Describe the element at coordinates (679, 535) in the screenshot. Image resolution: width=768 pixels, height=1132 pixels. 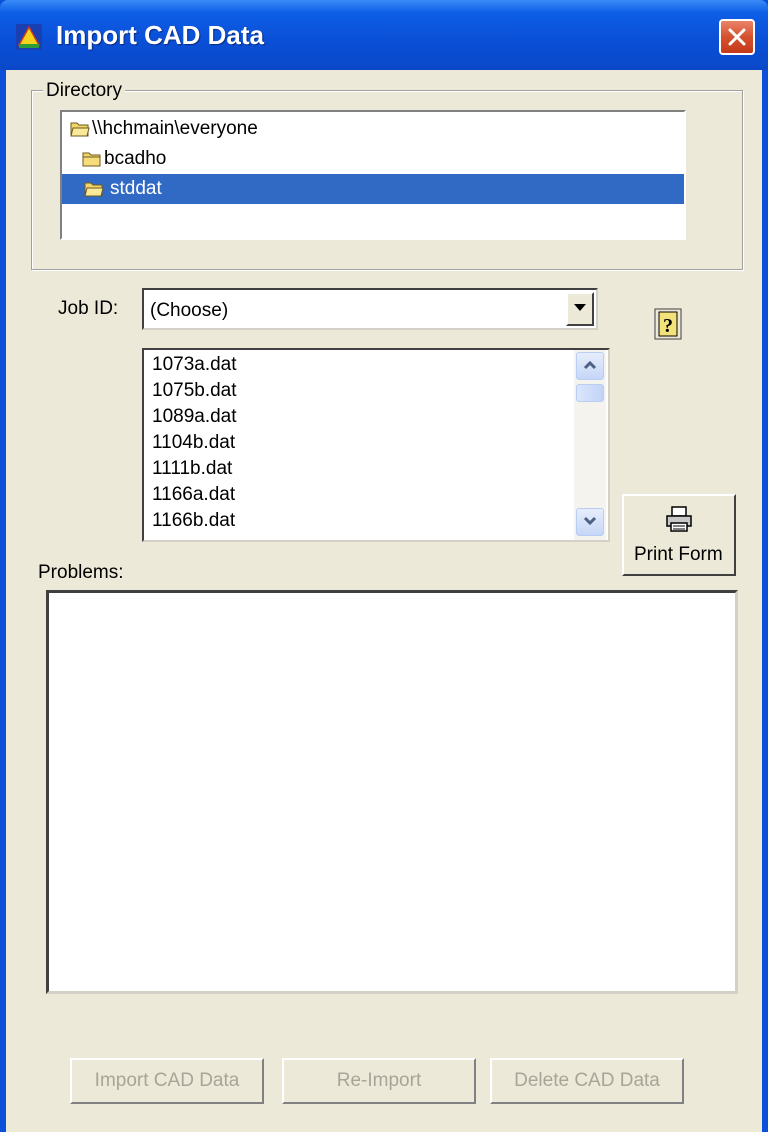
I see `print-form-button: Print Form` at that location.